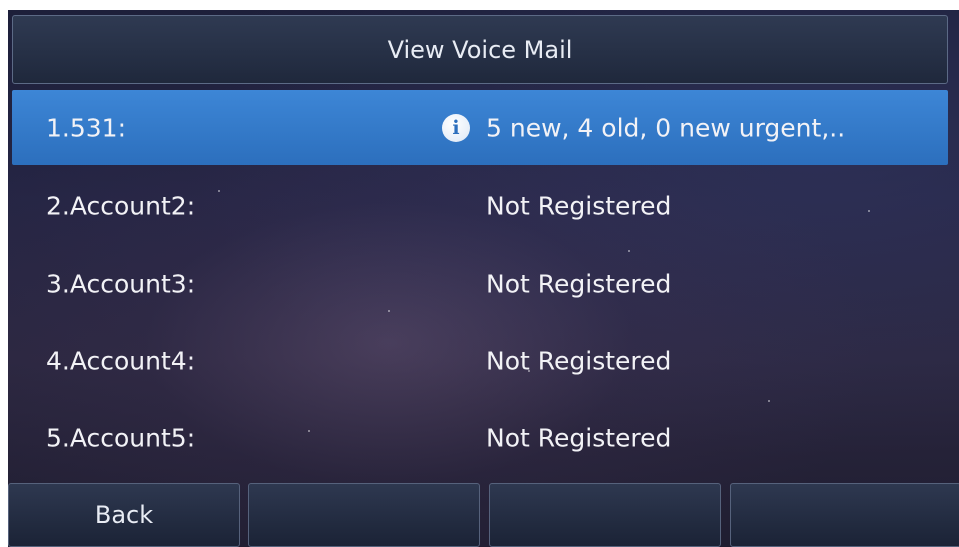  I want to click on account-label: 1.531:, so click(86, 127).